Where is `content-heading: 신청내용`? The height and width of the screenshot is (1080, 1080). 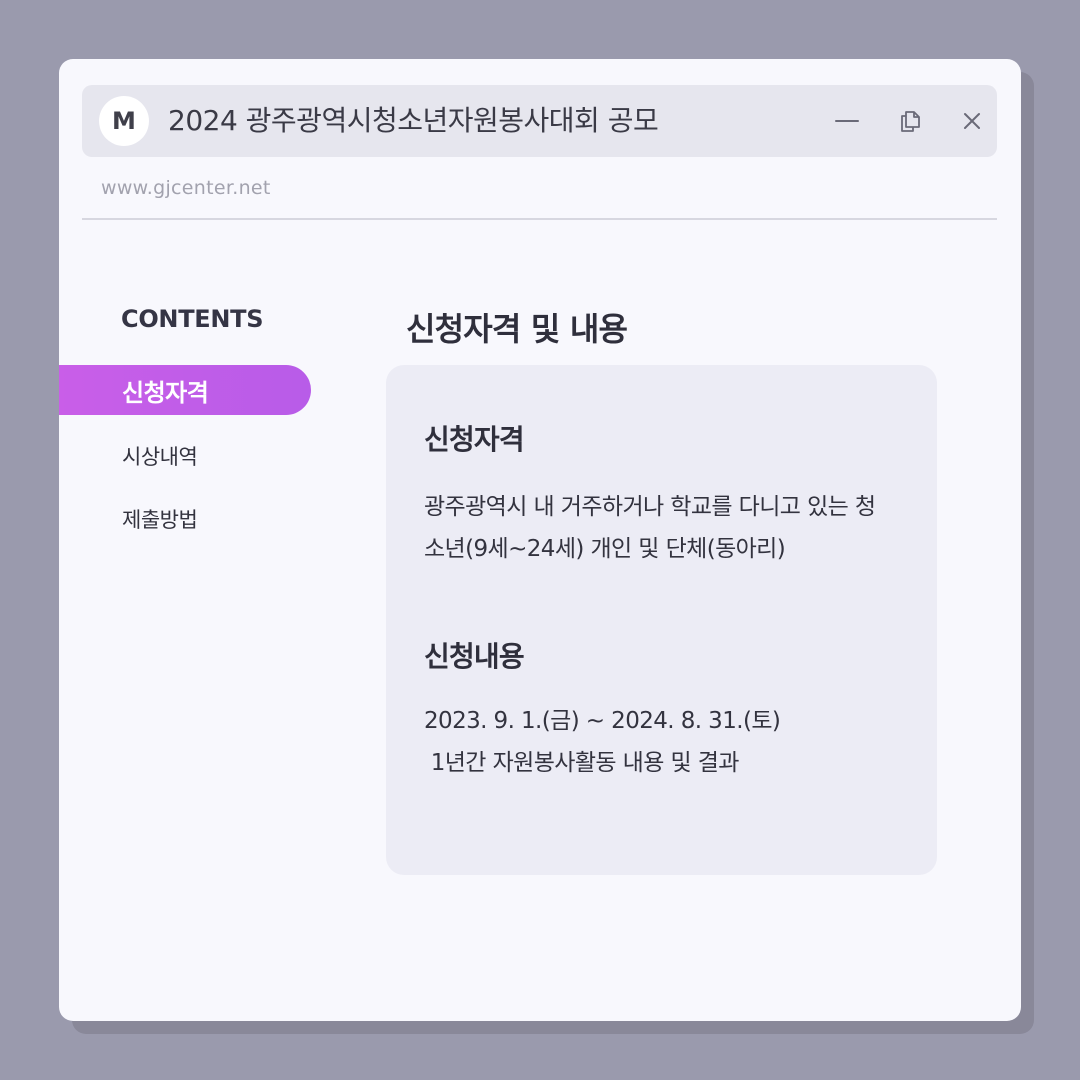
content-heading: 신청내용 is located at coordinates (474, 656).